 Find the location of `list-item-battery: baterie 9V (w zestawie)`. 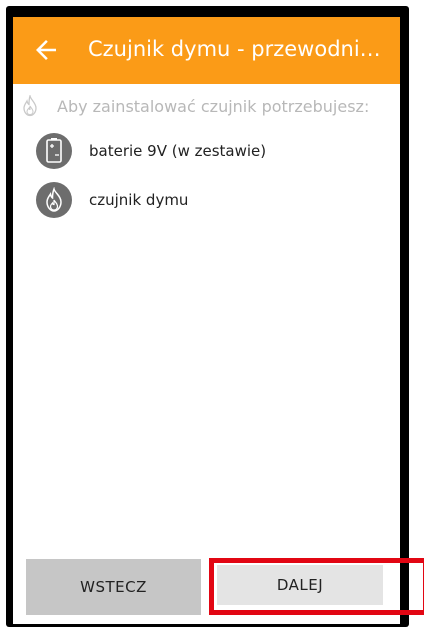

list-item-battery: baterie 9V (w zestawie) is located at coordinates (151, 151).